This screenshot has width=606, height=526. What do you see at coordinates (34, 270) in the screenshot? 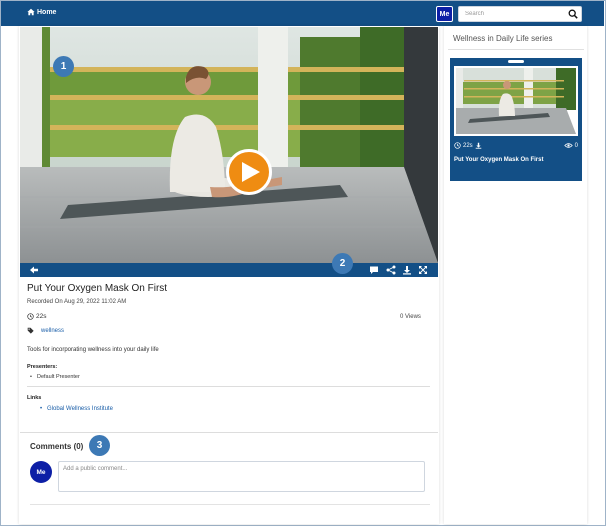
I see `back-arrow-icon` at bounding box center [34, 270].